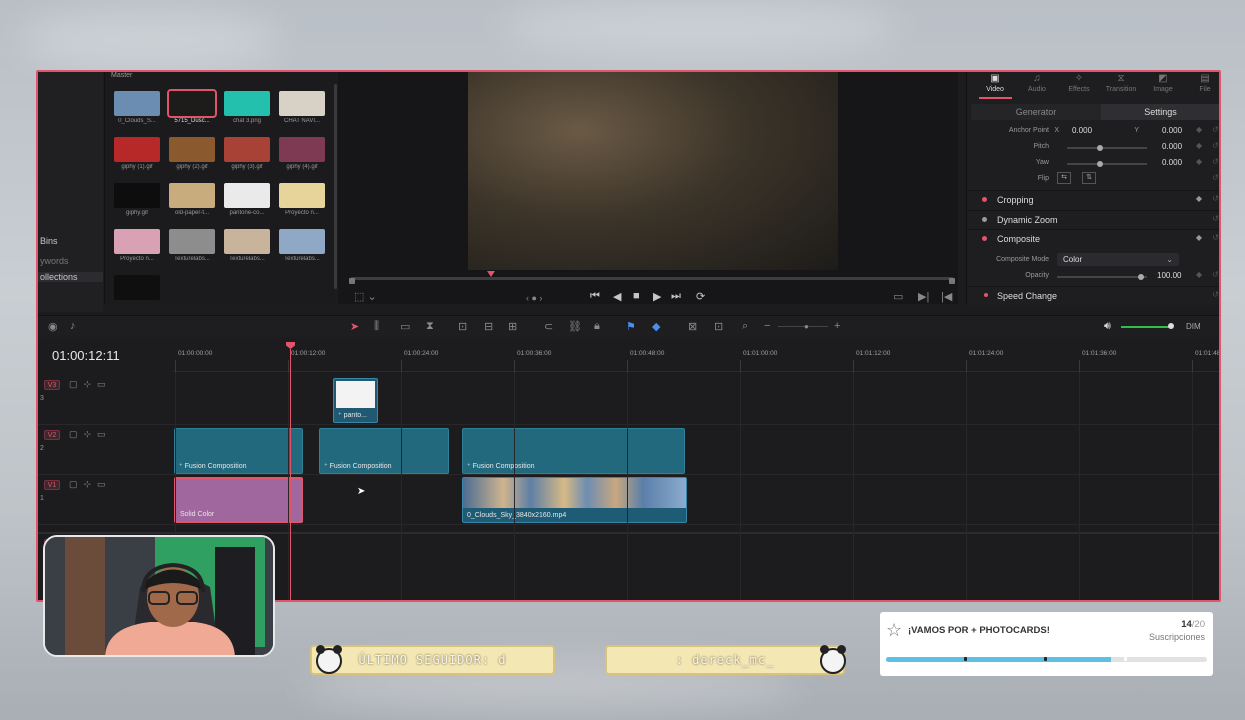 This screenshot has width=1245, height=720. I want to click on play-icon: ▶, so click(657, 296).